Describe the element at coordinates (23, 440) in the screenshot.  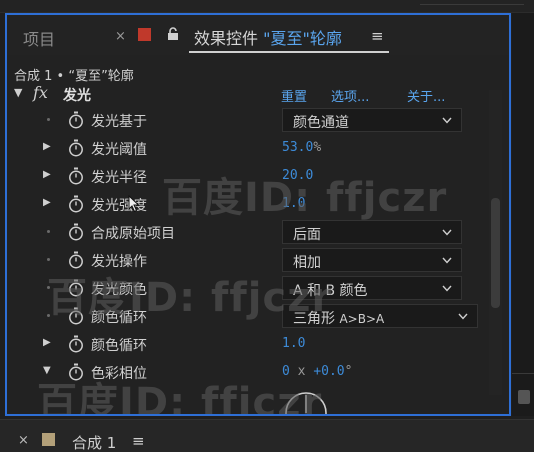
I see `composition-tab-close-icon: ×` at that location.